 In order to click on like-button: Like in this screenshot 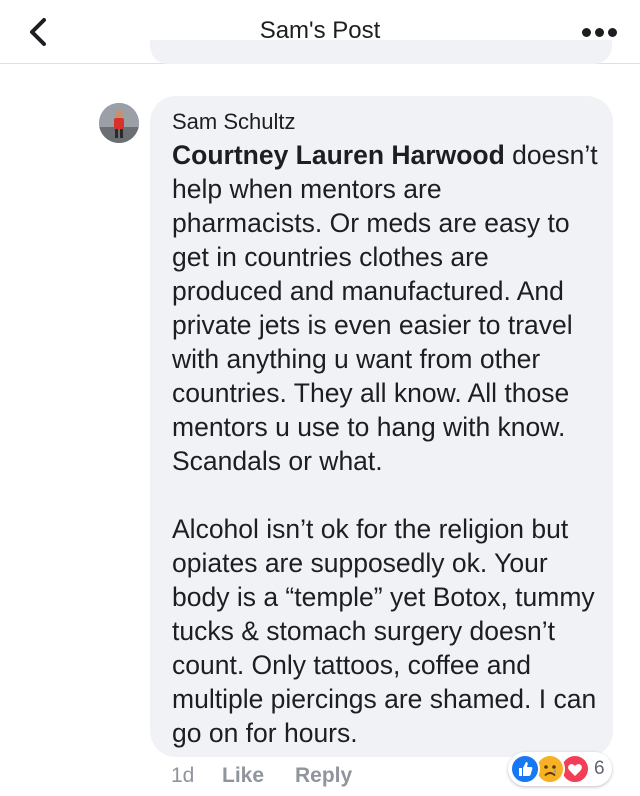, I will do `click(243, 776)`.